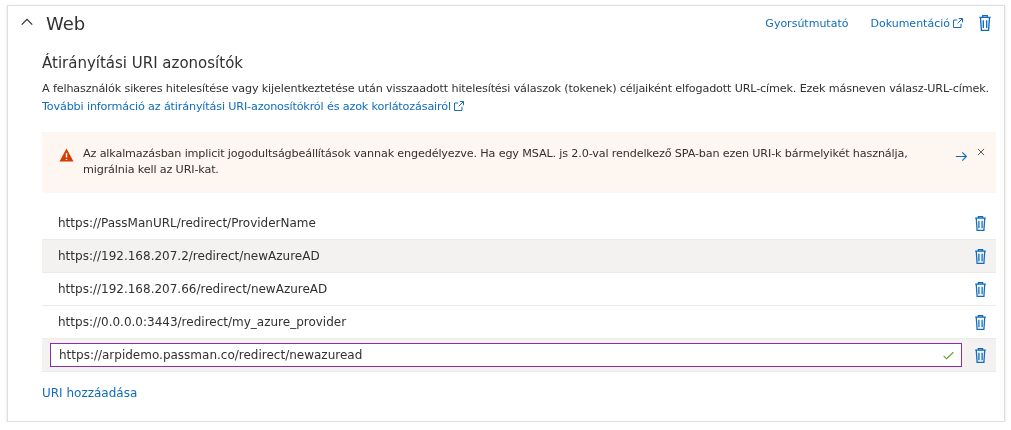 The height and width of the screenshot is (430, 1011). I want to click on warning-icon, so click(66, 155).